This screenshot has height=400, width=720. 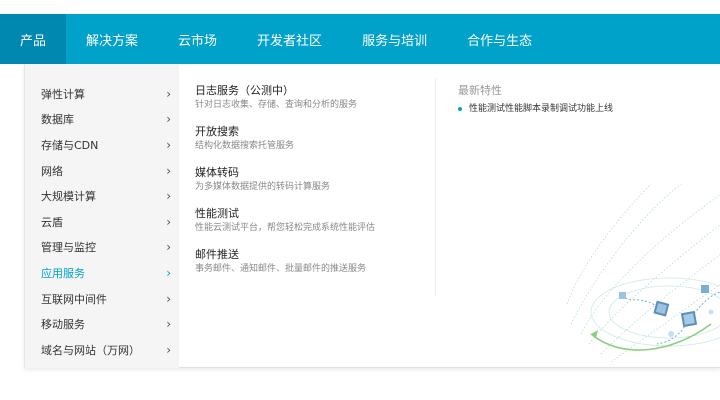 What do you see at coordinates (578, 100) in the screenshot?
I see `latest-features: 最新特性 性能测试性能脚本录制调试功能上线` at bounding box center [578, 100].